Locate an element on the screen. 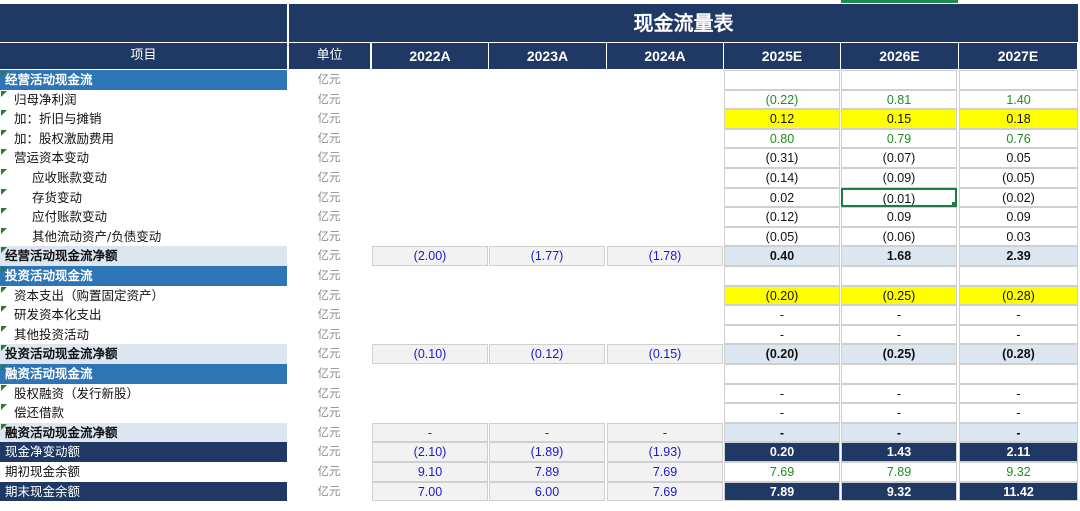  estimate-cell: 0.09 is located at coordinates (1018, 217).